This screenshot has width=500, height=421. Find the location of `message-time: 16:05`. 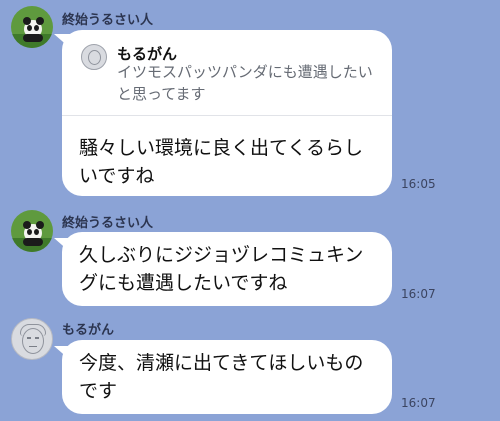

message-time: 16:05 is located at coordinates (418, 184).